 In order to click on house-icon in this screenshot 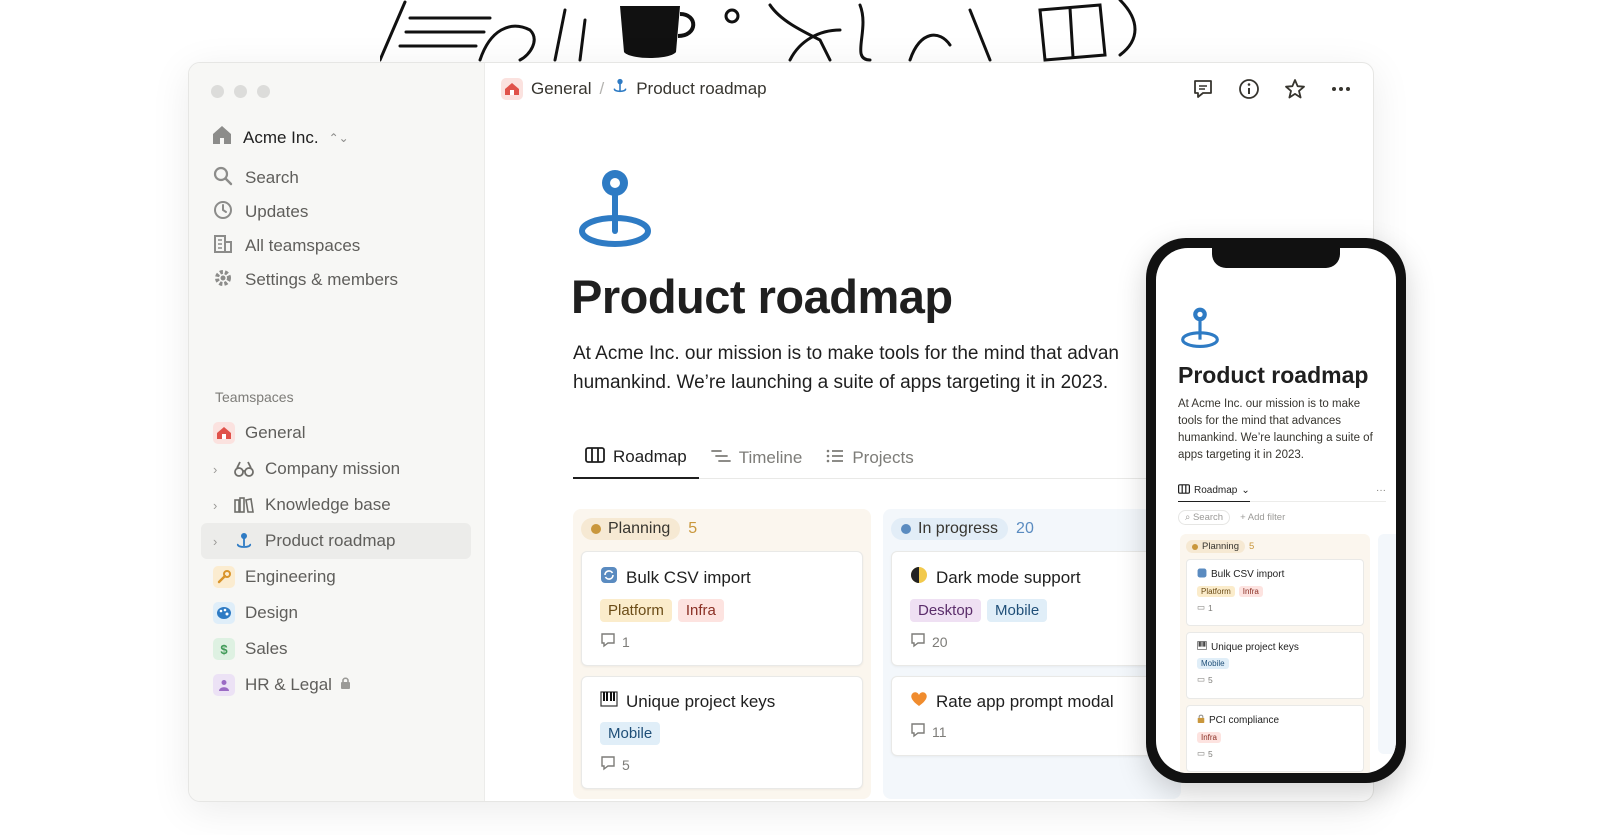, I will do `click(222, 137)`.